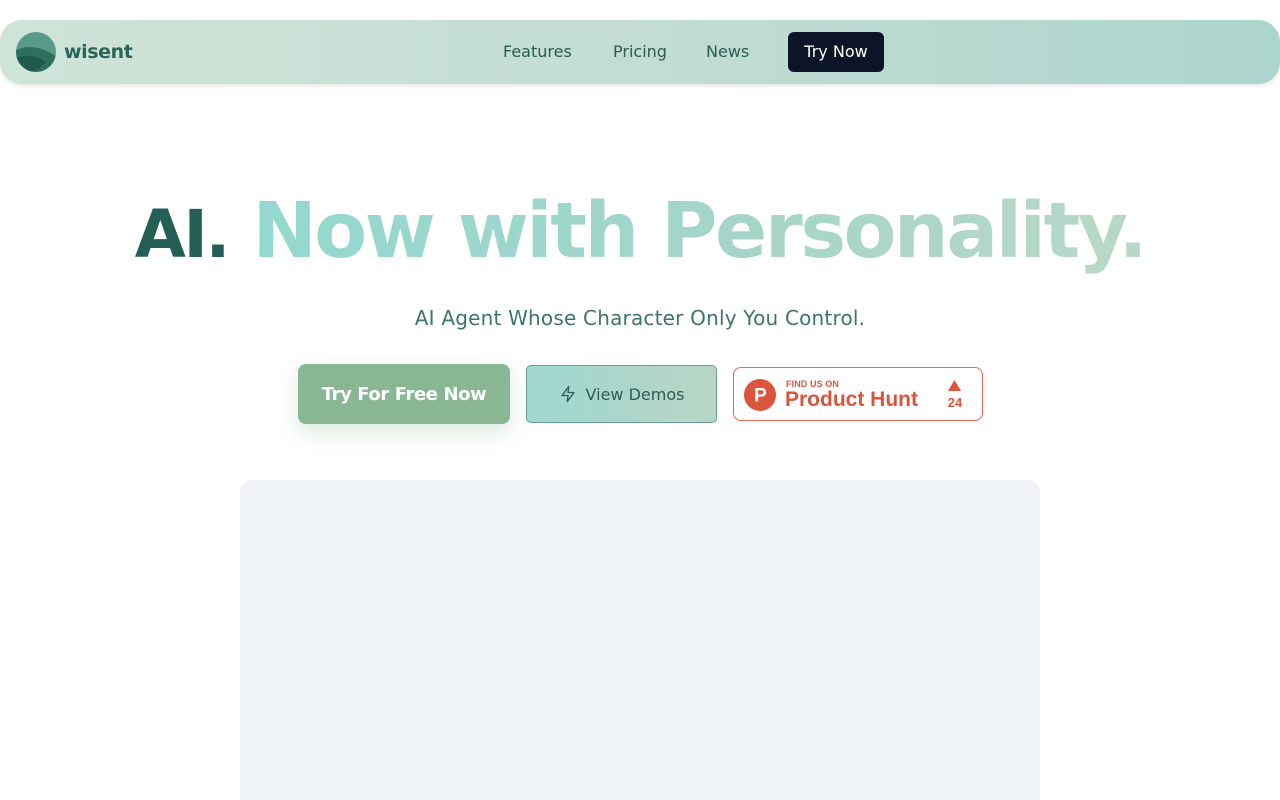 This screenshot has height=800, width=1280. What do you see at coordinates (567, 394) in the screenshot?
I see `lightning-bolt-icon` at bounding box center [567, 394].